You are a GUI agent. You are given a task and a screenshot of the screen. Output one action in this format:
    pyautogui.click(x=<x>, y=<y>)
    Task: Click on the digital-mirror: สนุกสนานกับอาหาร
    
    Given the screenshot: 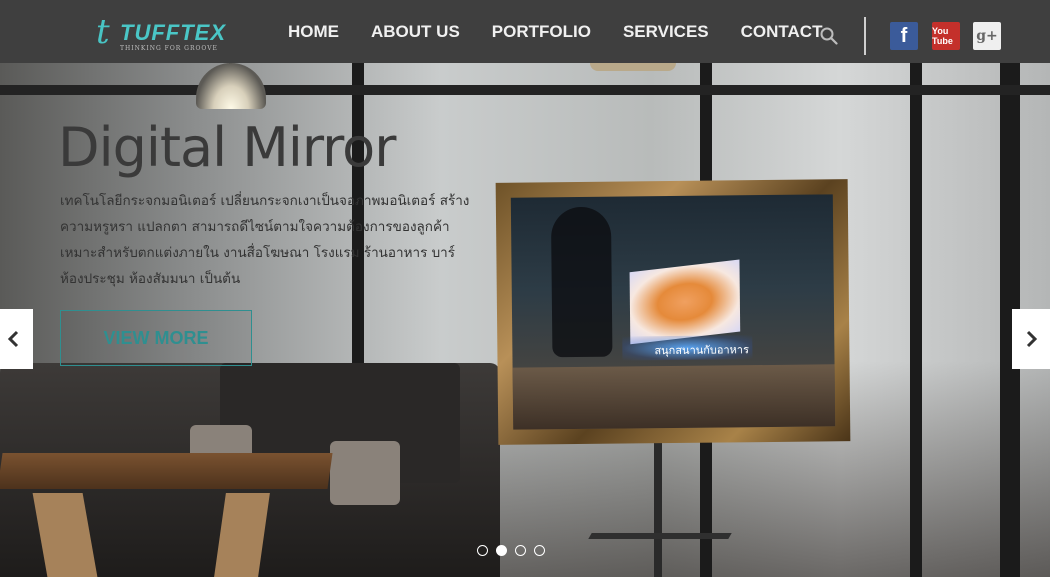 What is the action you would take?
    pyautogui.click(x=673, y=312)
    